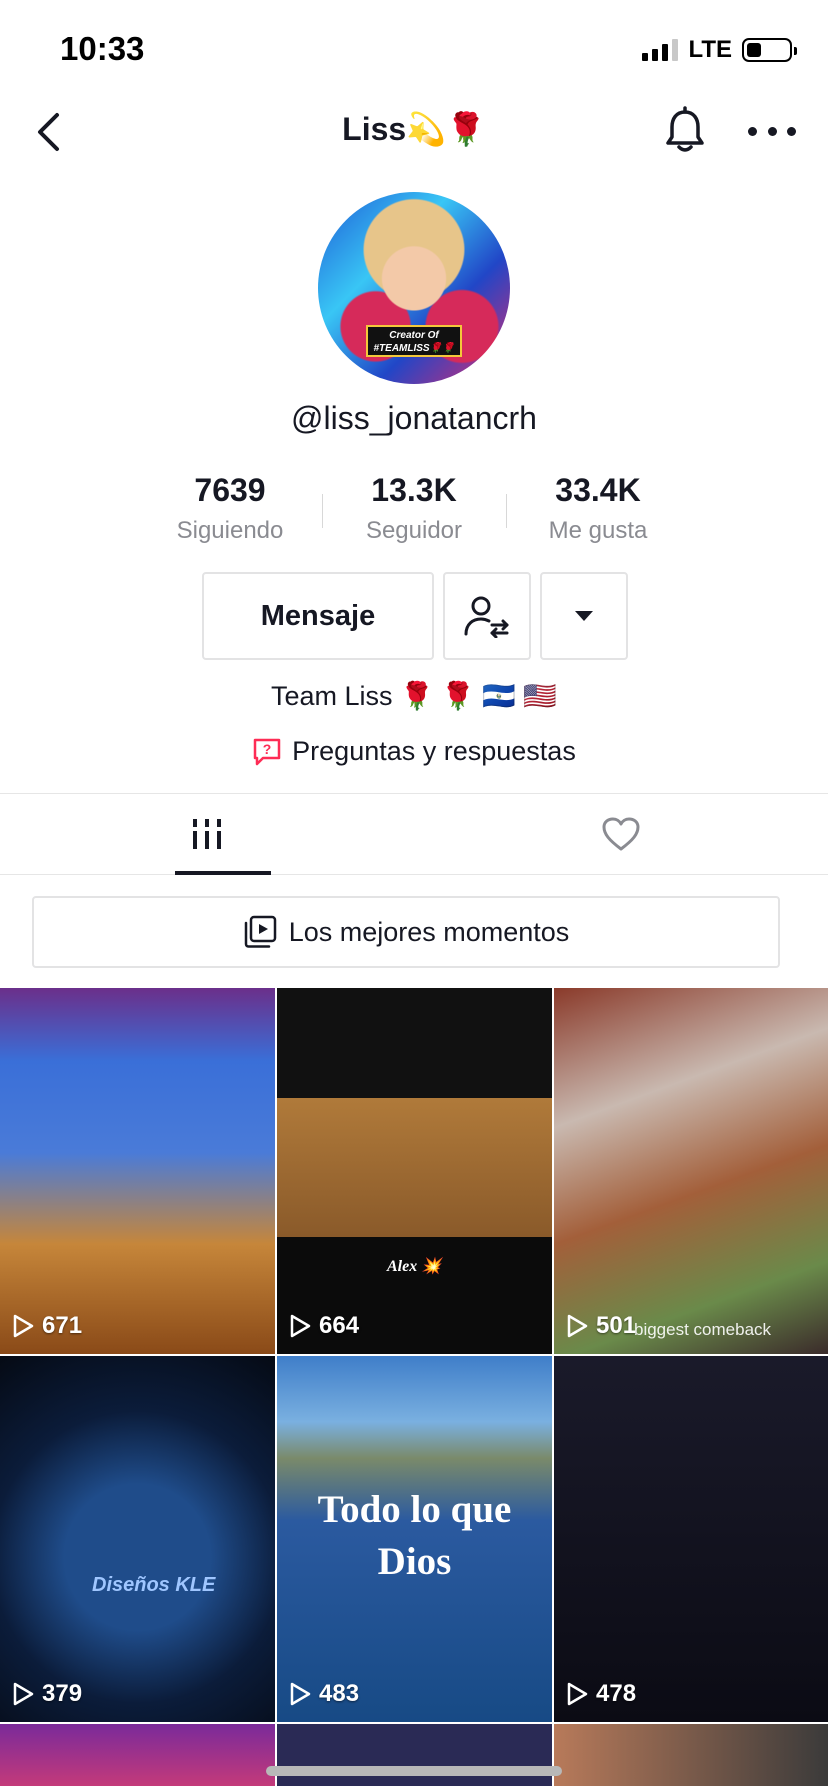 The width and height of the screenshot is (828, 1792). I want to click on view-count: 478, so click(601, 1694).